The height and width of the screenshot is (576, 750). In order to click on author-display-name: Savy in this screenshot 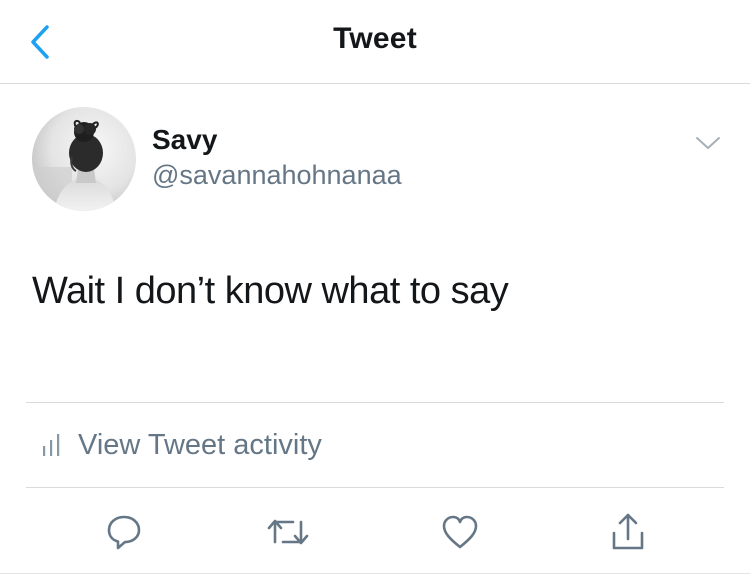, I will do `click(184, 140)`.